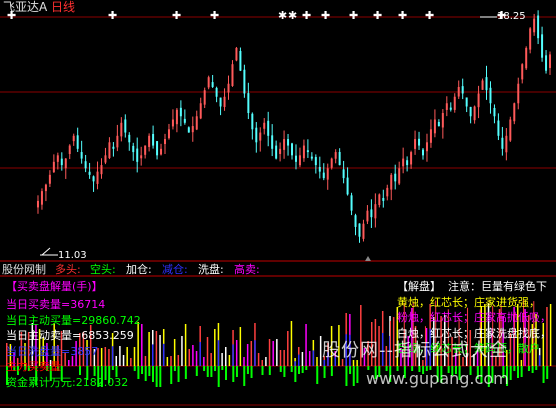 This screenshot has width=556, height=408. Describe the element at coordinates (63, 7) in the screenshot. I see `period-label: 日线` at that location.